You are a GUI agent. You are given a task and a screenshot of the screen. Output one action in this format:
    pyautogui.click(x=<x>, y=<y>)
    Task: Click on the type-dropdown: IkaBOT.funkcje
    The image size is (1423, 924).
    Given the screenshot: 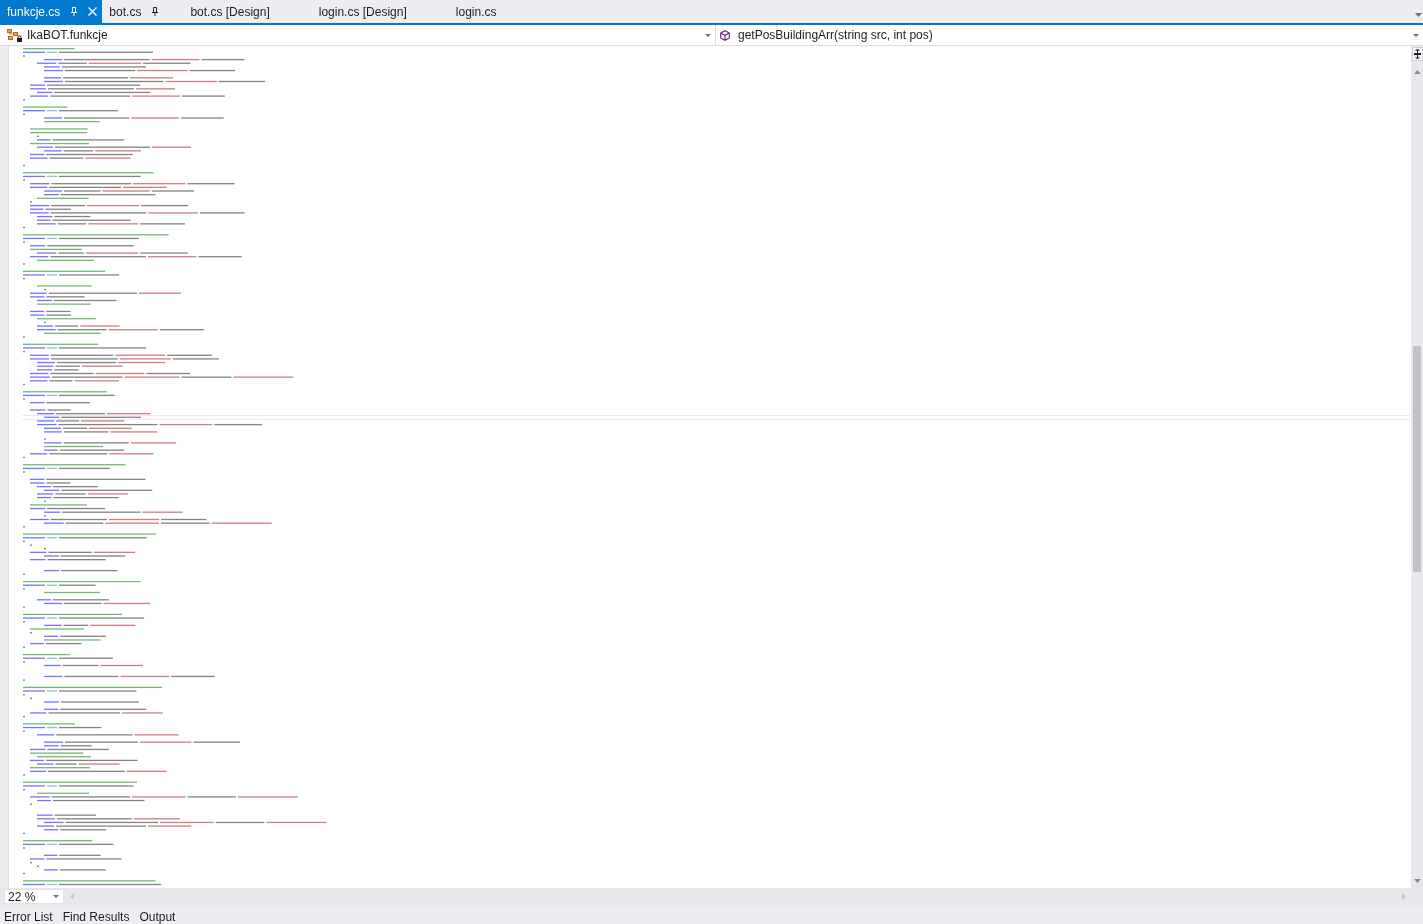 What is the action you would take?
    pyautogui.click(x=360, y=35)
    